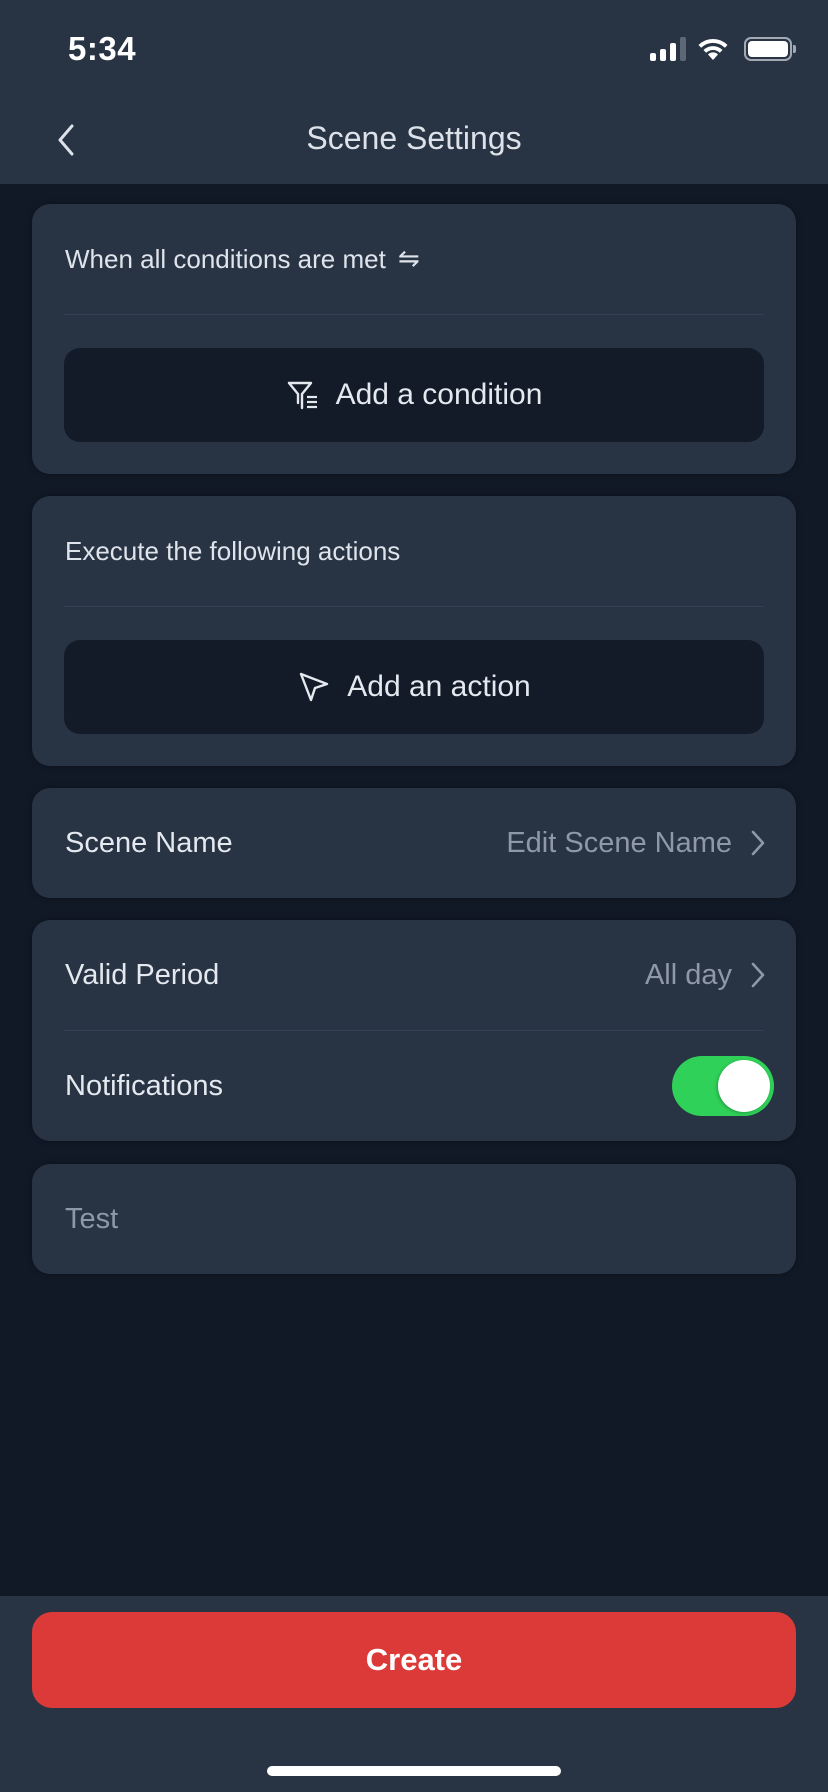  What do you see at coordinates (414, 1771) in the screenshot?
I see `home-indicator` at bounding box center [414, 1771].